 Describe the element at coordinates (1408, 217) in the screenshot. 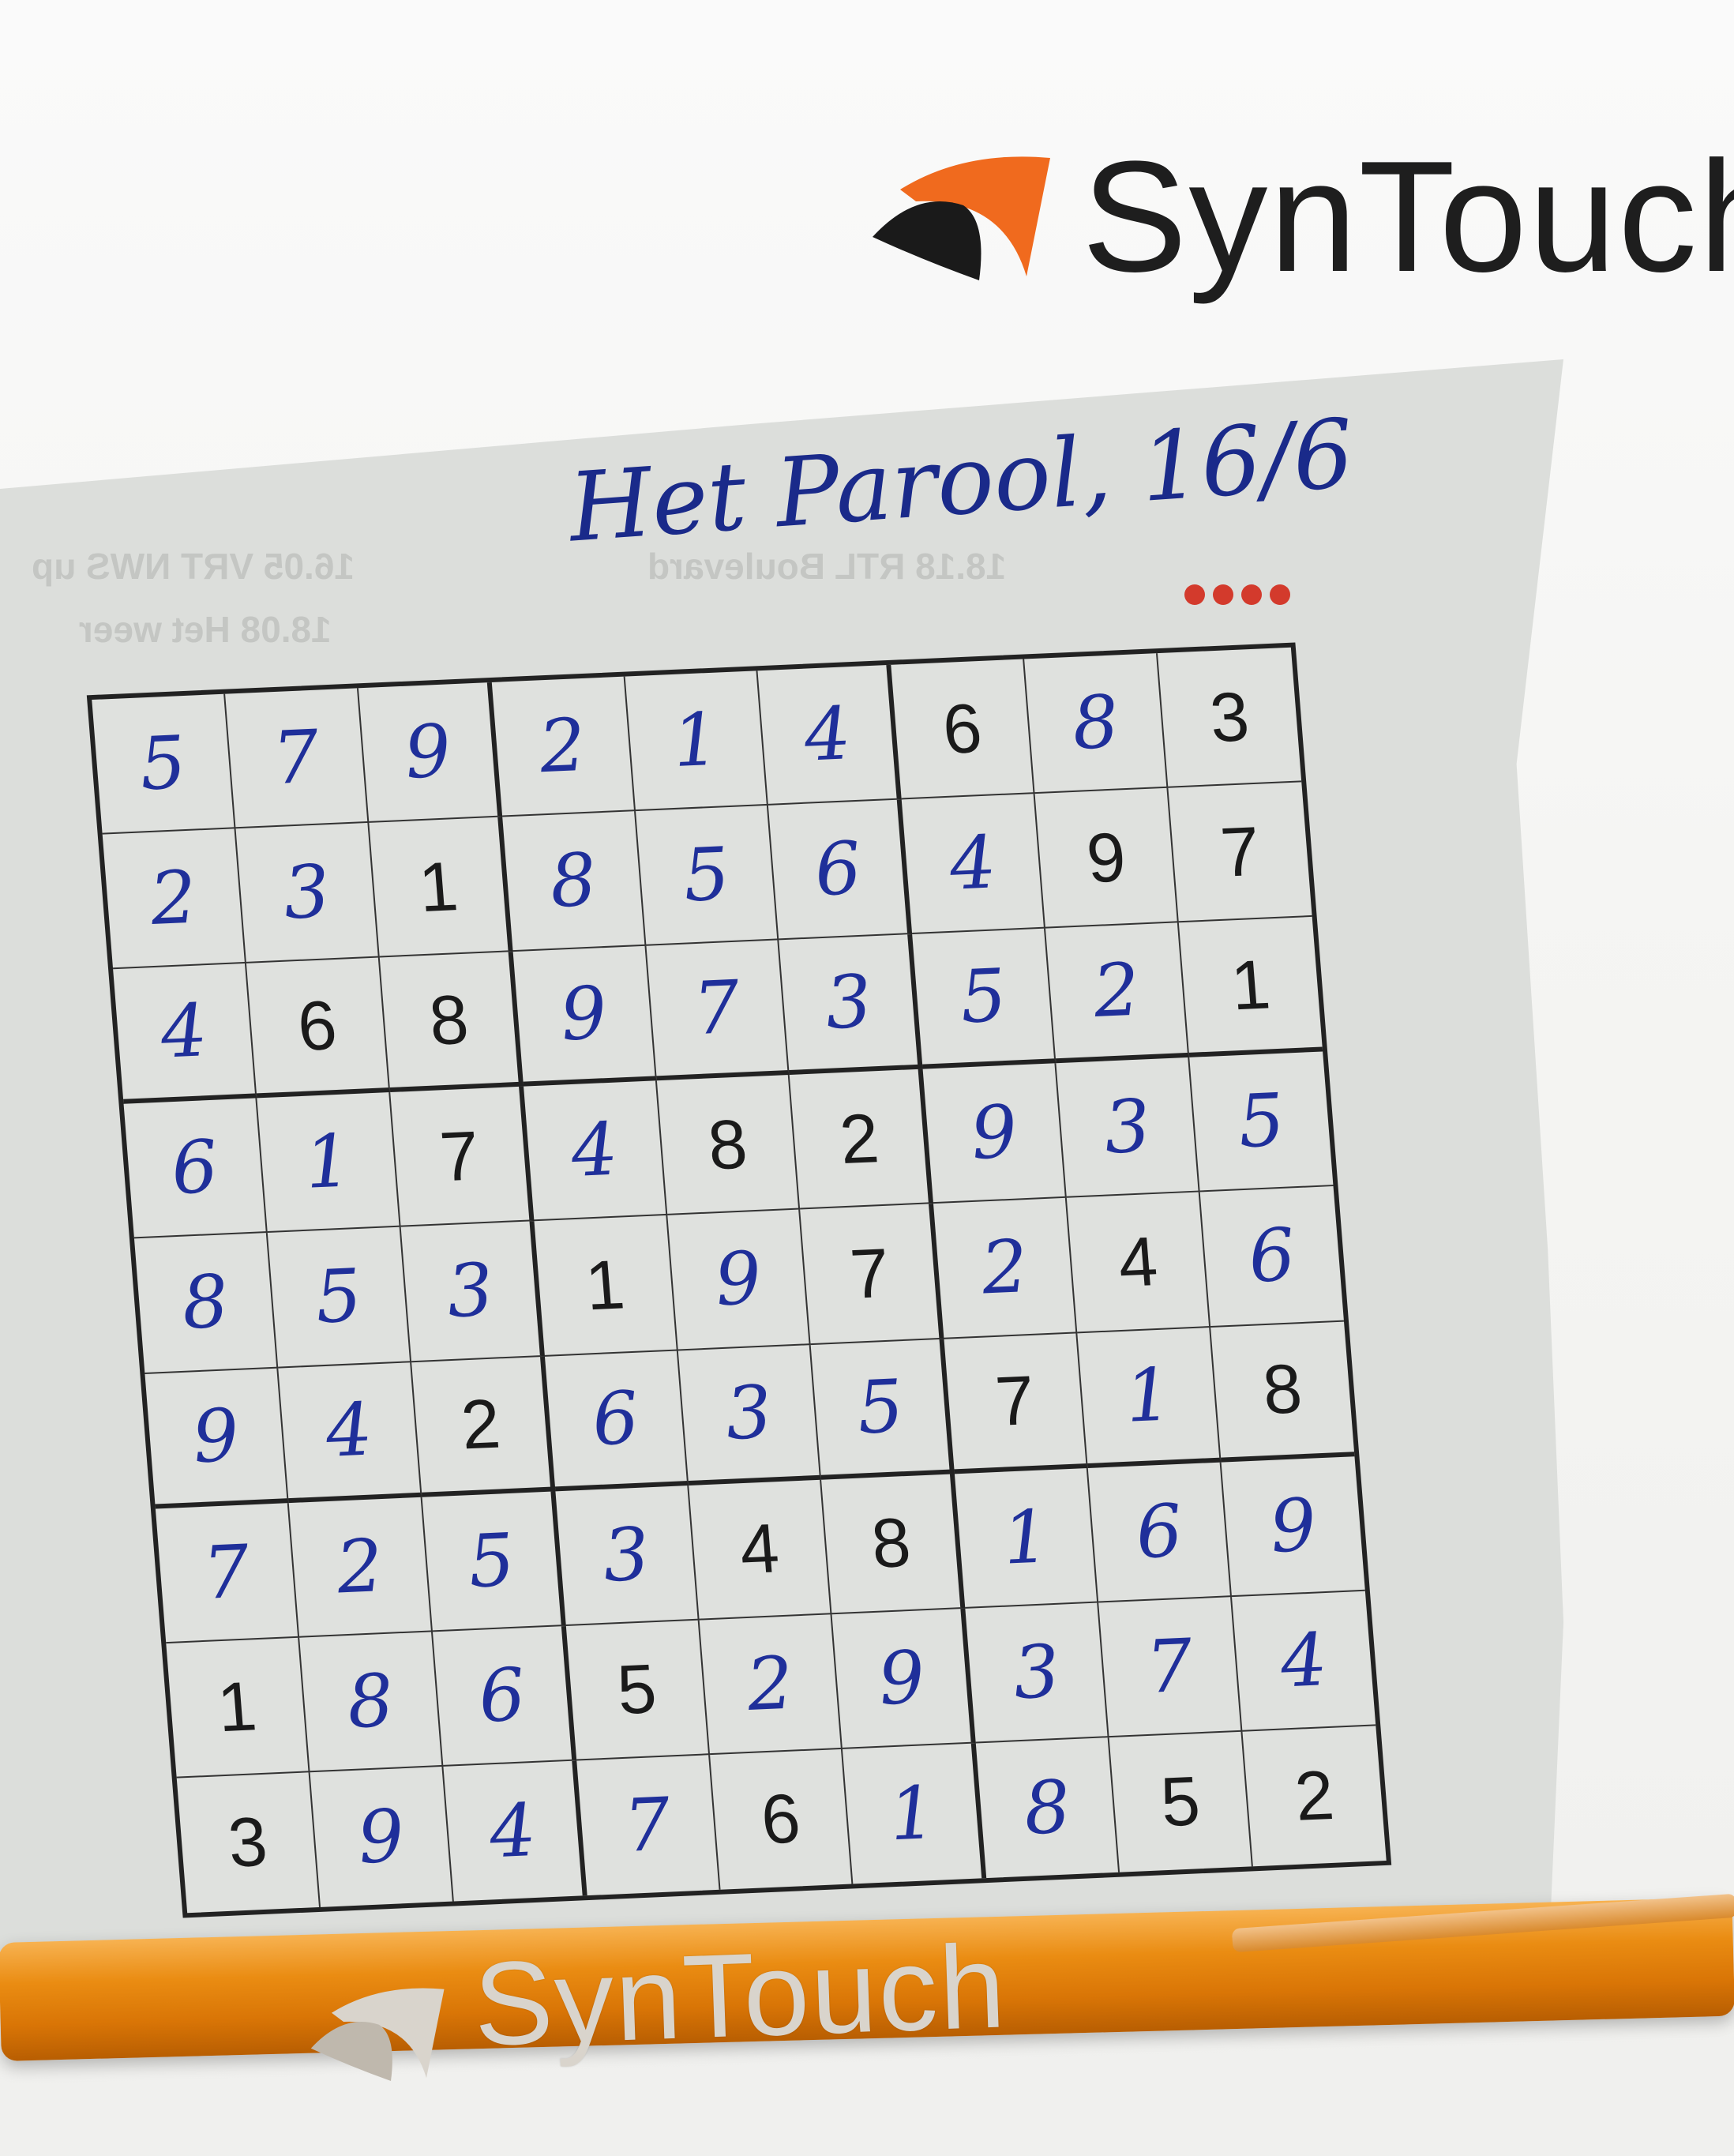

I see `letterhead-brand-text: SynTouch` at that location.